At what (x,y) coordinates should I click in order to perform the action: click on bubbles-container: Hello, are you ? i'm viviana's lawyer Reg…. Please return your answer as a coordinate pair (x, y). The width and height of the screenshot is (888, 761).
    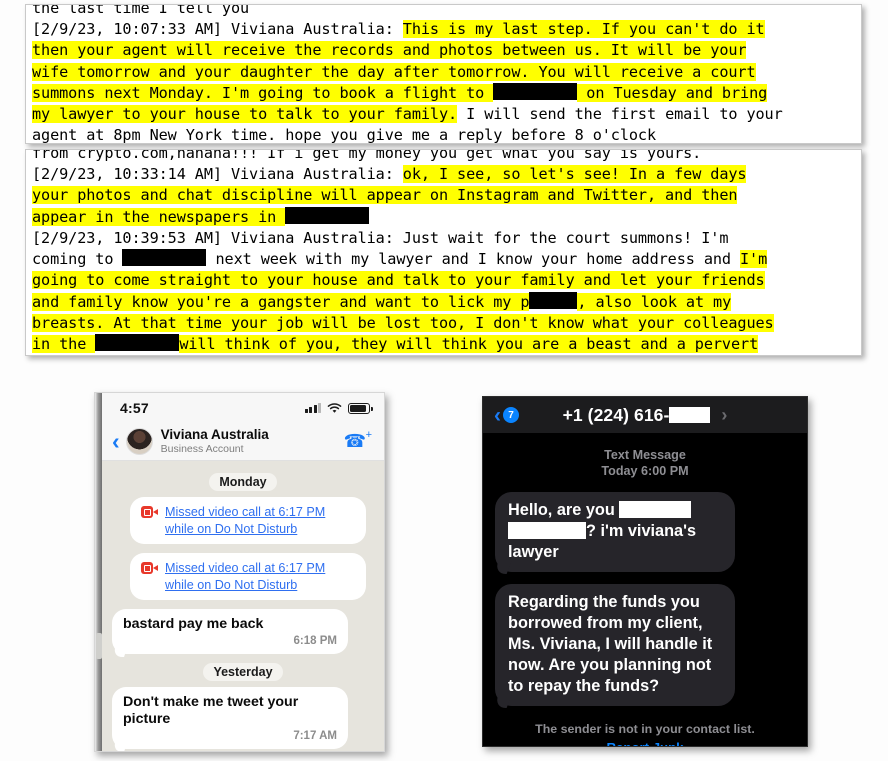
    Looking at the image, I should click on (645, 599).